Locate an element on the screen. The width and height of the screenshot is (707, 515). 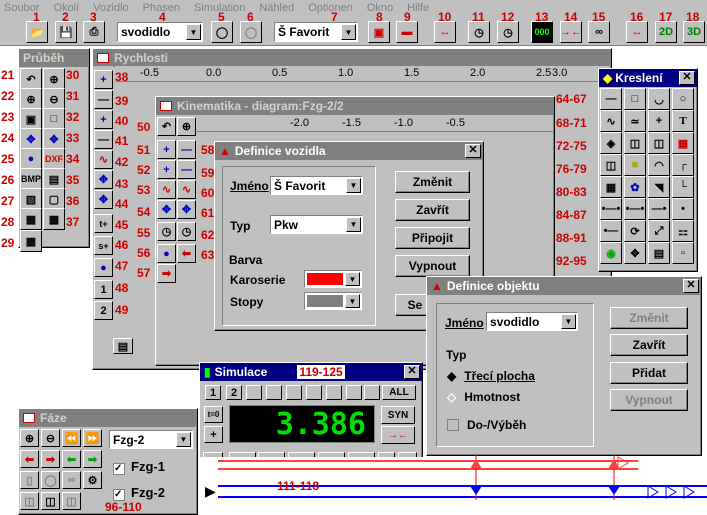
faze-tool-f: ◫ is located at coordinates (50, 501).